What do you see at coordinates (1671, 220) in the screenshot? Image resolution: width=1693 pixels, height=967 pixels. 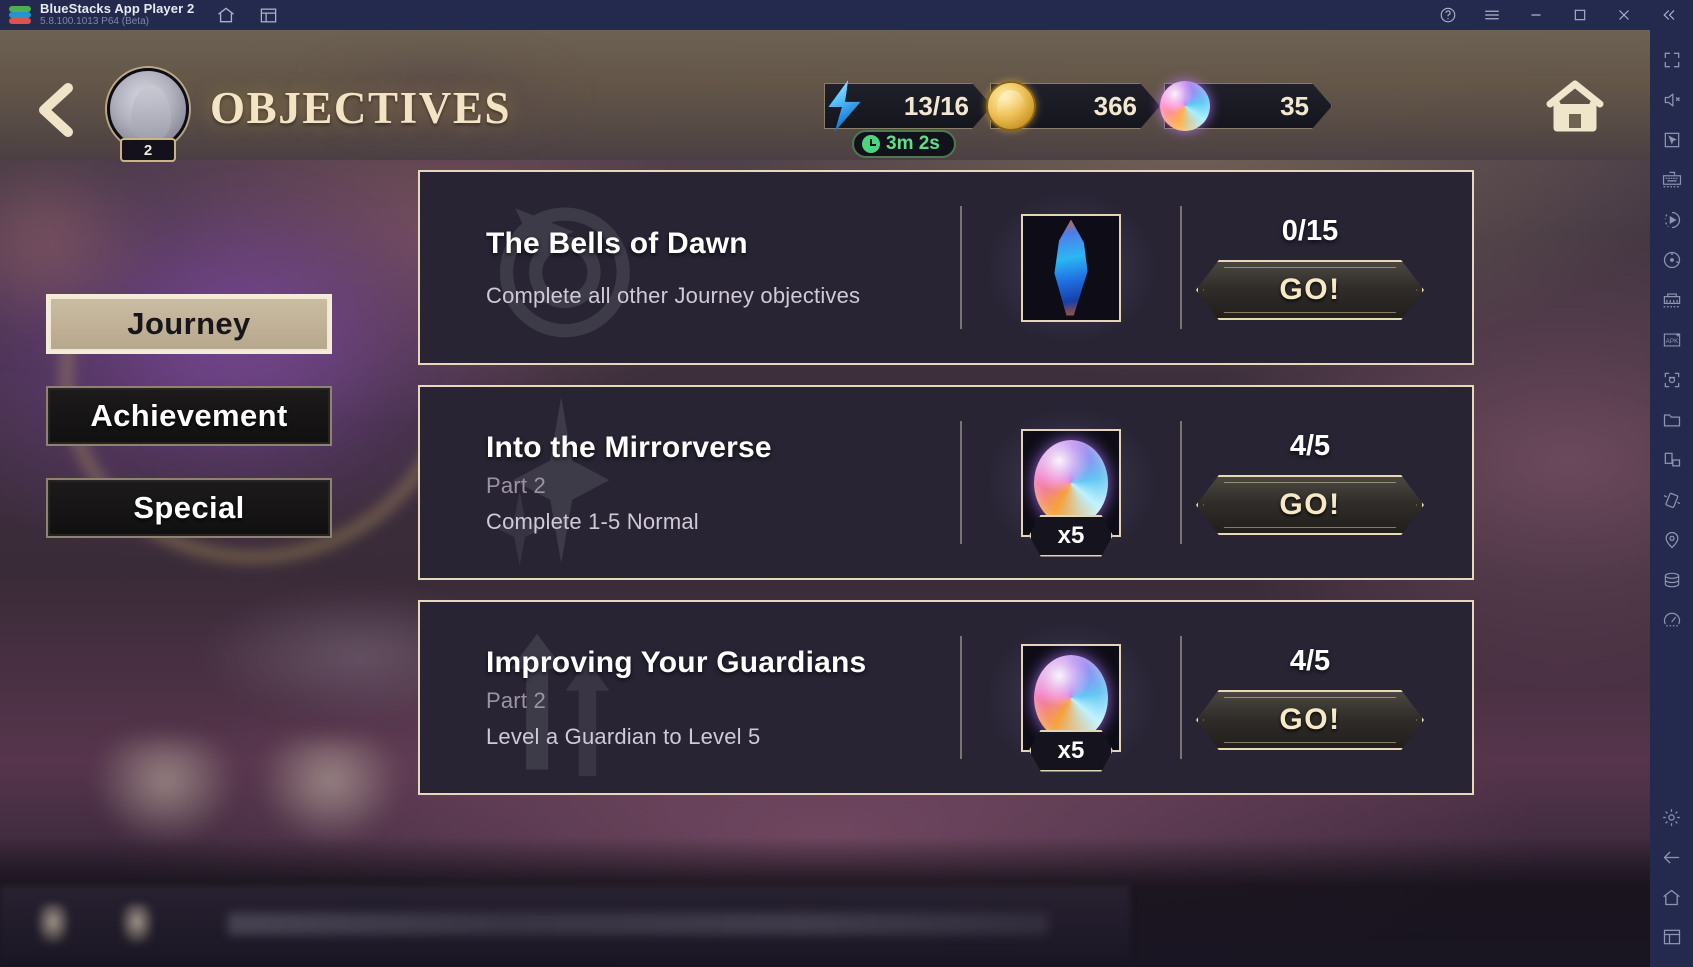 I see `macro-record-icon` at bounding box center [1671, 220].